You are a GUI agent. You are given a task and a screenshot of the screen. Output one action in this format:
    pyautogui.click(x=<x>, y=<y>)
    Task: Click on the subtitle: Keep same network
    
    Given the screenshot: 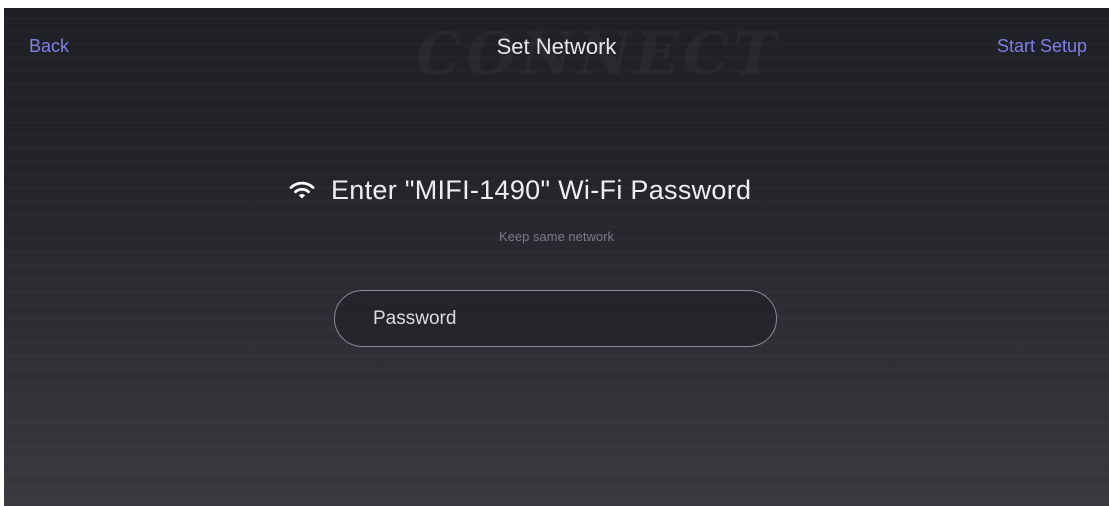 What is the action you would take?
    pyautogui.click(x=556, y=236)
    